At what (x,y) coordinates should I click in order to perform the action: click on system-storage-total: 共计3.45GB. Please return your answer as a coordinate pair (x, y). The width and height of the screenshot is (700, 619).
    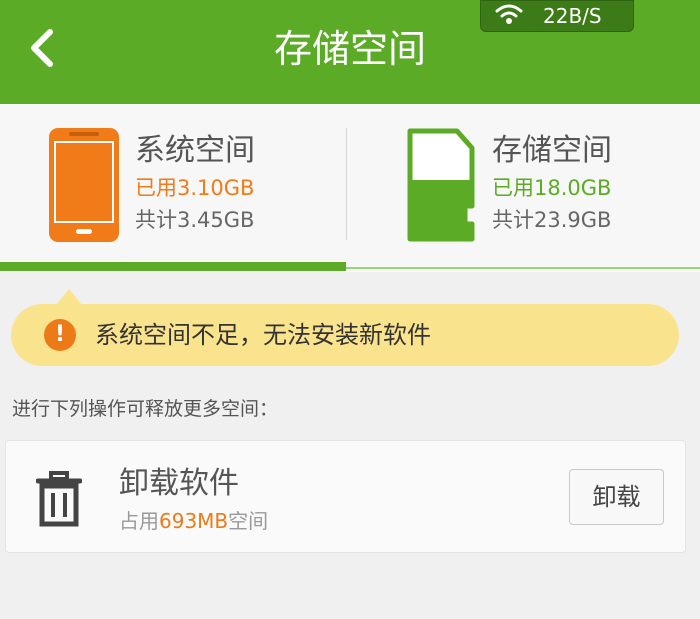
    Looking at the image, I should click on (195, 220).